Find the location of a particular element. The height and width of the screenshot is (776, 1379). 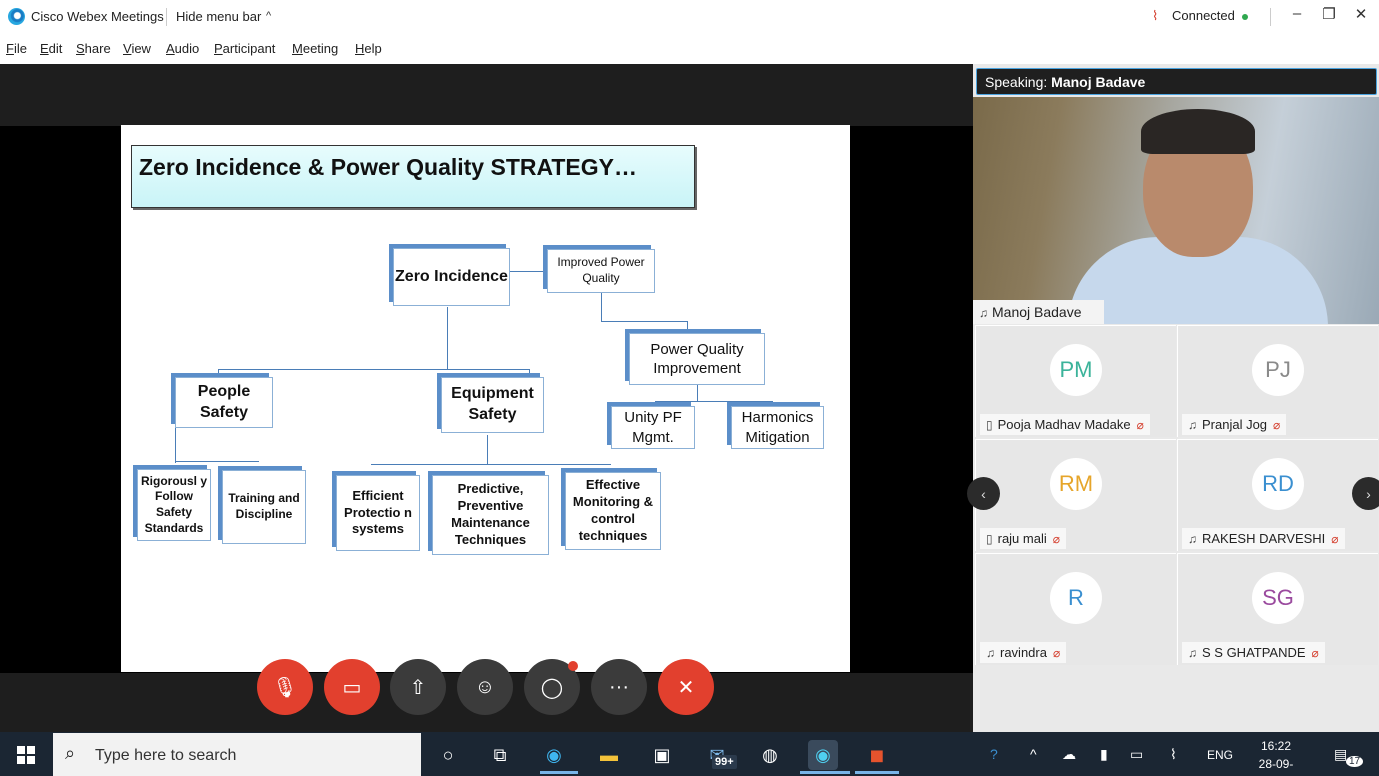

chrome-icon: ◍ is located at coordinates (770, 755).